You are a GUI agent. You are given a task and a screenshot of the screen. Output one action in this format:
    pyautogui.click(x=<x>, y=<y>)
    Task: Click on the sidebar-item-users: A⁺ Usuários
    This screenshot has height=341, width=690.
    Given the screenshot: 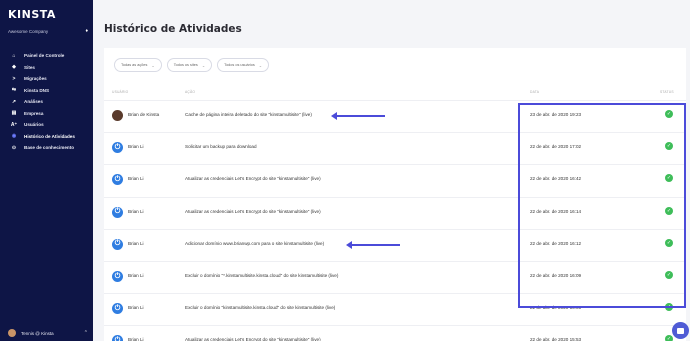 What is the action you would take?
    pyautogui.click(x=46, y=125)
    